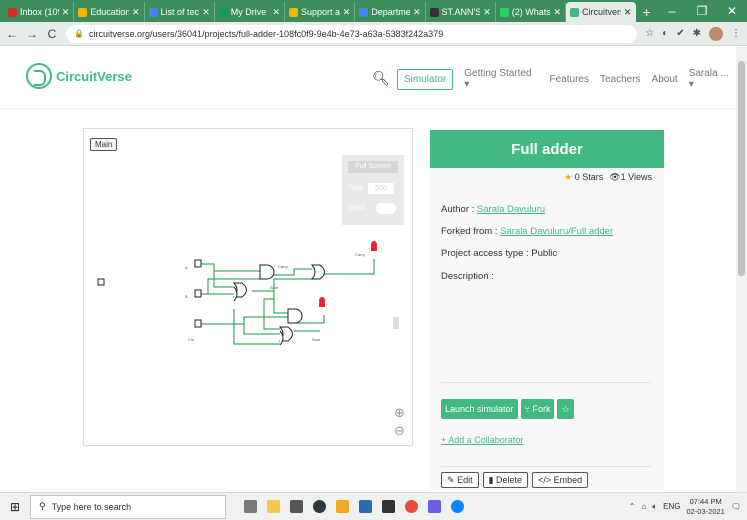 The height and width of the screenshot is (520, 747). What do you see at coordinates (482, 440) in the screenshot?
I see `add-collaborator-link: + Add a Collaborator` at bounding box center [482, 440].